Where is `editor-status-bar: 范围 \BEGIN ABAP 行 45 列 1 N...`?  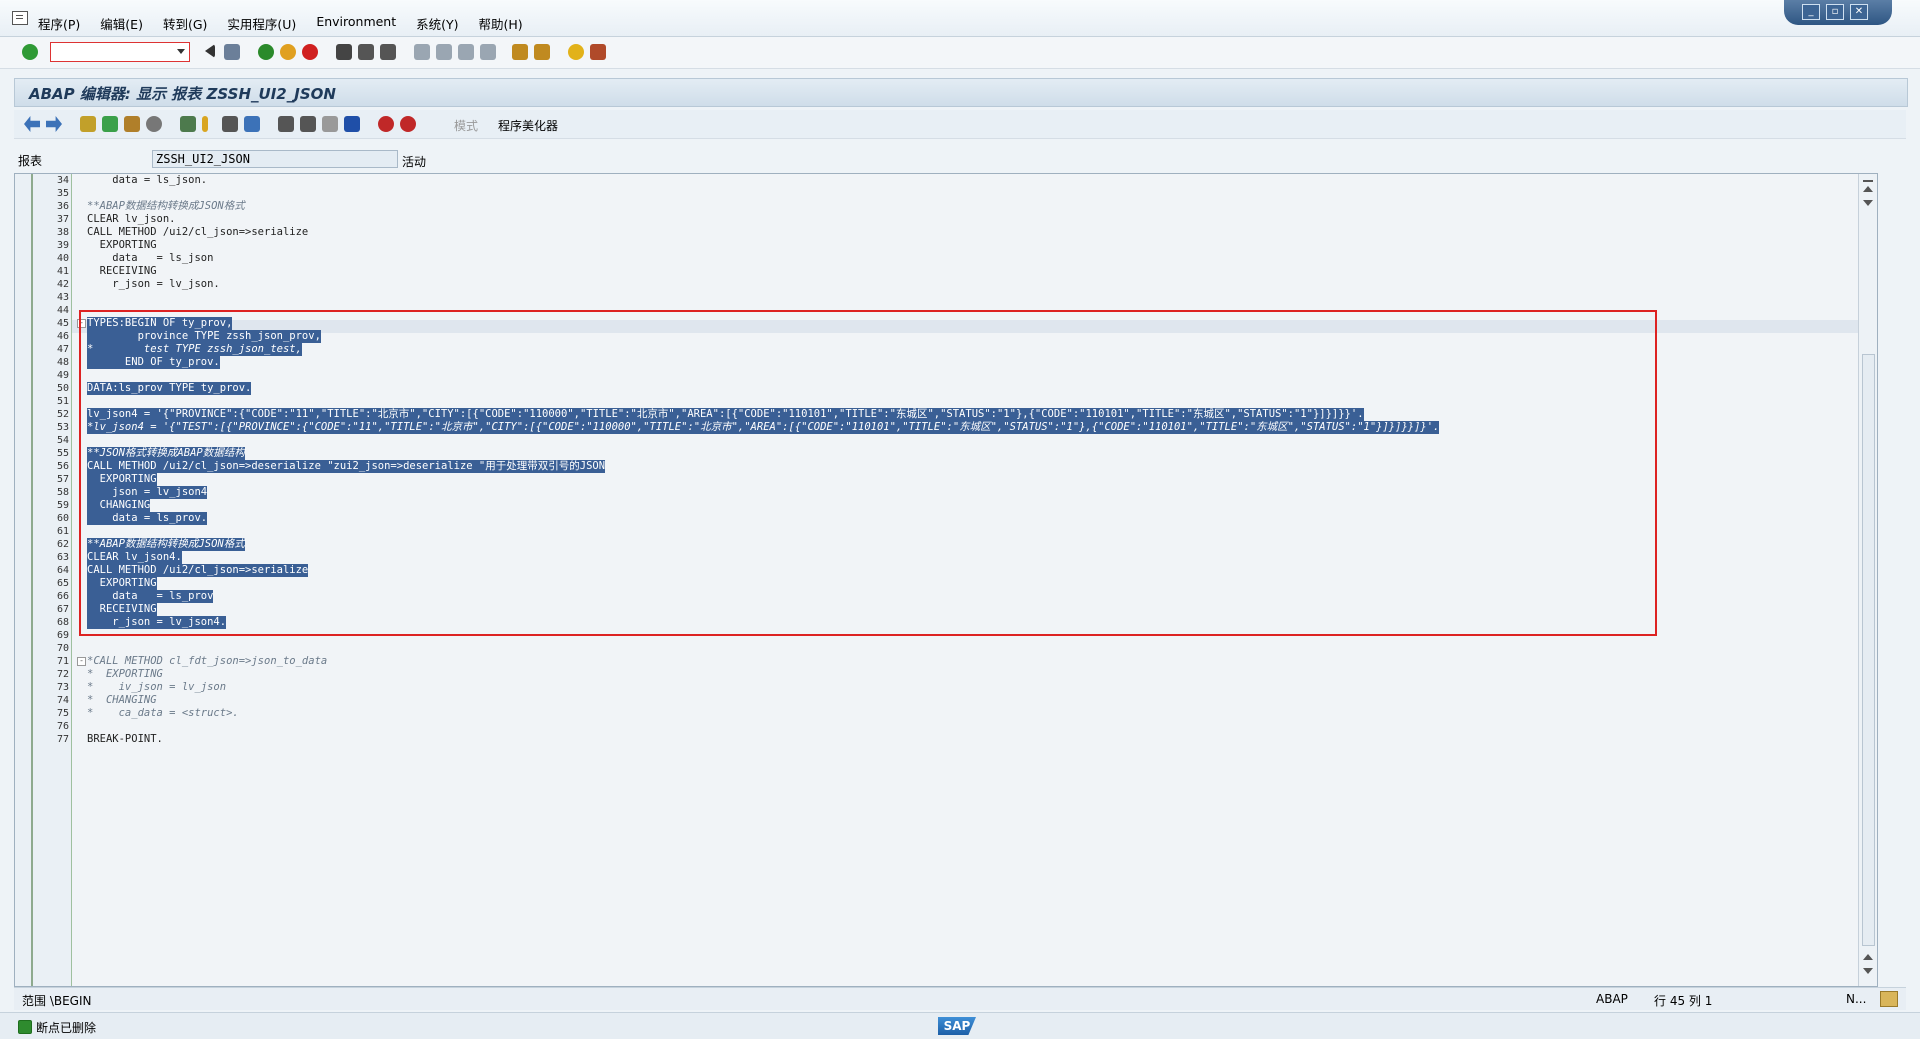
editor-status-bar: 范围 \BEGIN ABAP 行 45 列 1 N... is located at coordinates (960, 998).